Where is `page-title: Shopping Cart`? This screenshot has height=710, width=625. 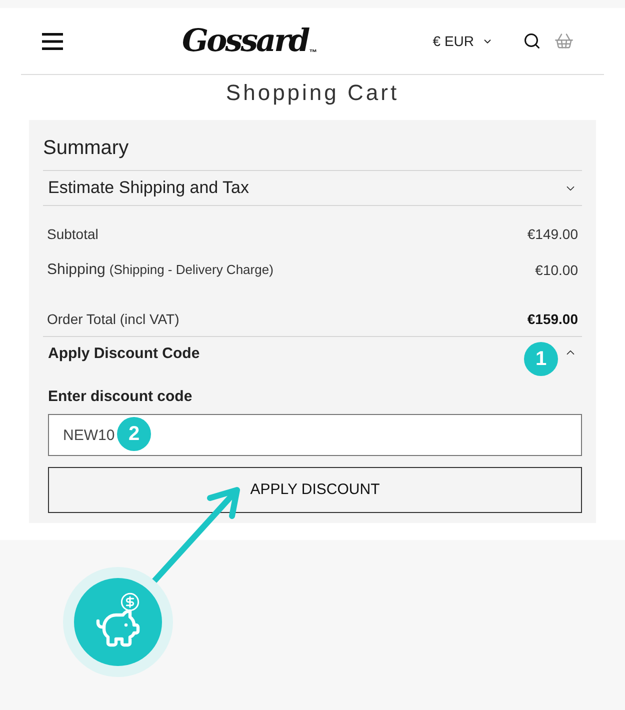 page-title: Shopping Cart is located at coordinates (312, 93).